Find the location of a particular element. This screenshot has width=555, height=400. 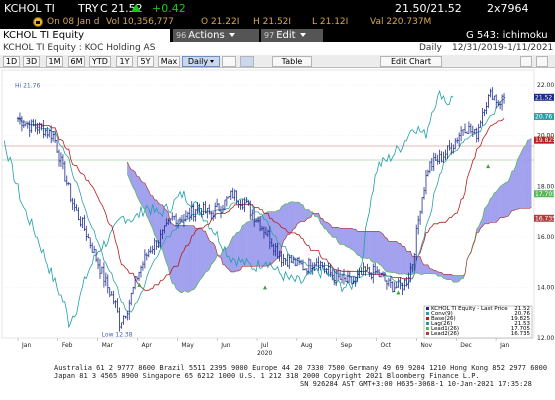

edit-menu: 97 Edit is located at coordinates (292, 35).